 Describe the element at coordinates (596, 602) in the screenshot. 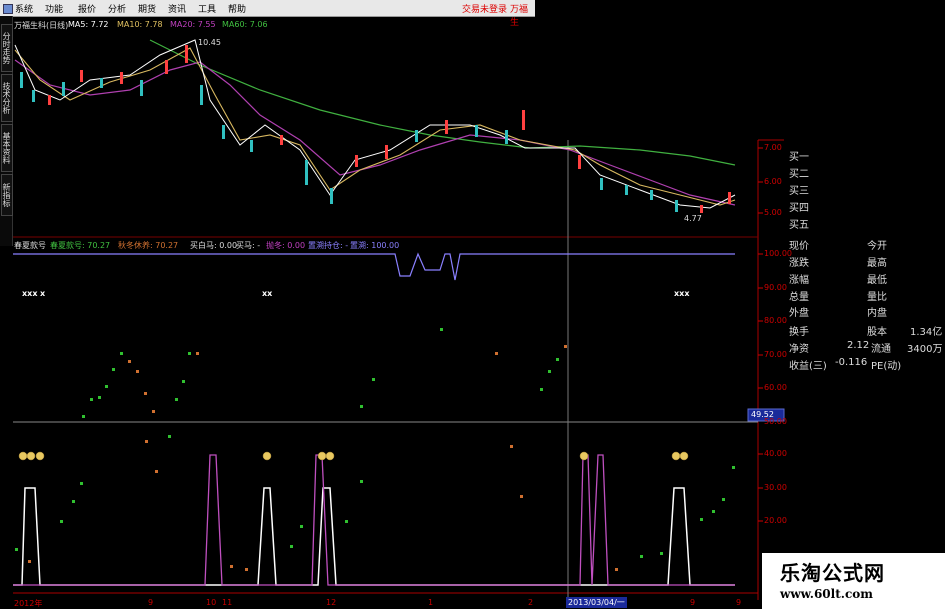

I see `crosshair-date: 2013/03/04/一` at that location.